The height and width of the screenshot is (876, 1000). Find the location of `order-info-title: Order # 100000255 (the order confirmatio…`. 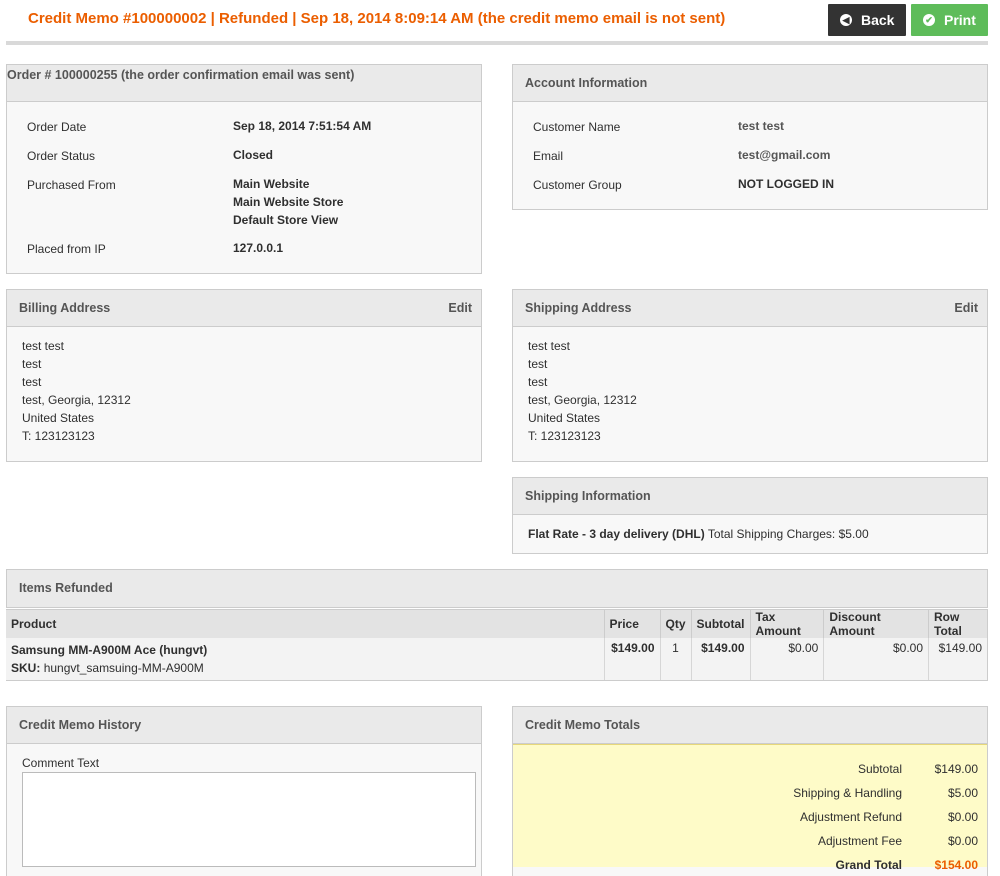

order-info-title: Order # 100000255 (the order confirmatio… is located at coordinates (181, 75).